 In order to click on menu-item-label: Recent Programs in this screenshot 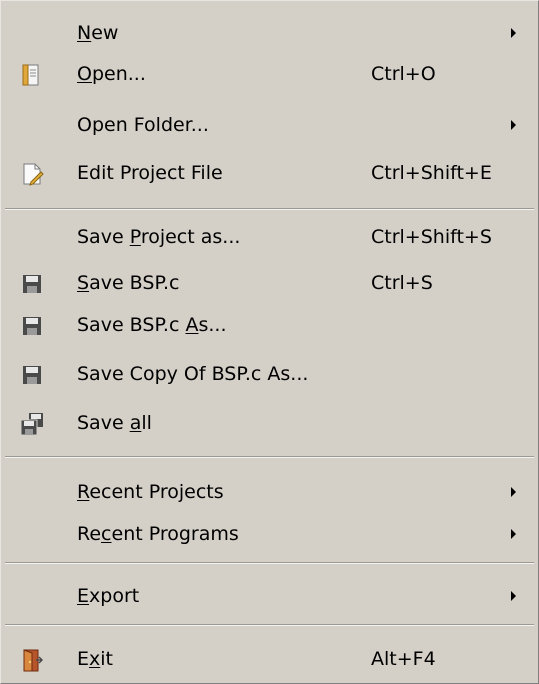, I will do `click(158, 534)`.